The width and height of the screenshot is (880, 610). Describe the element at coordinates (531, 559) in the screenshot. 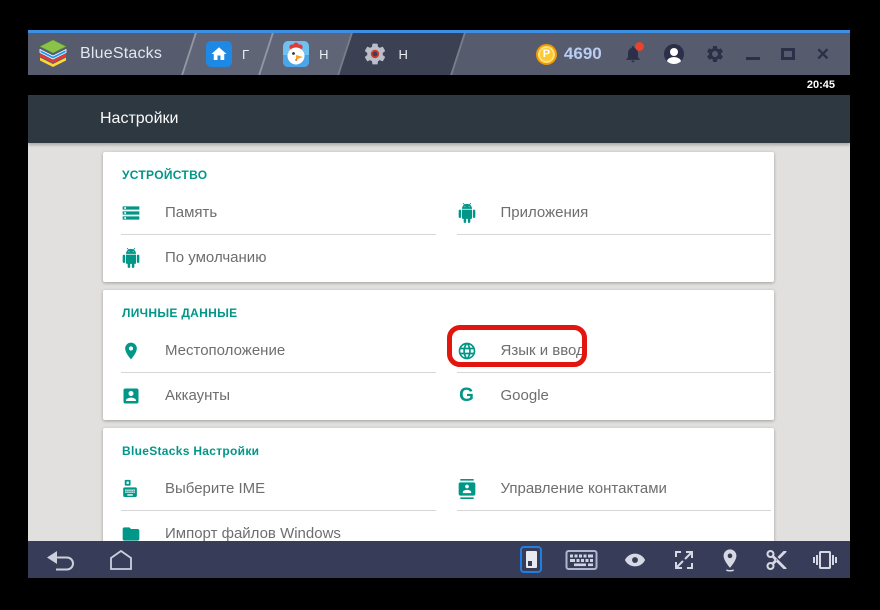

I see `dock-toggle-icon` at that location.